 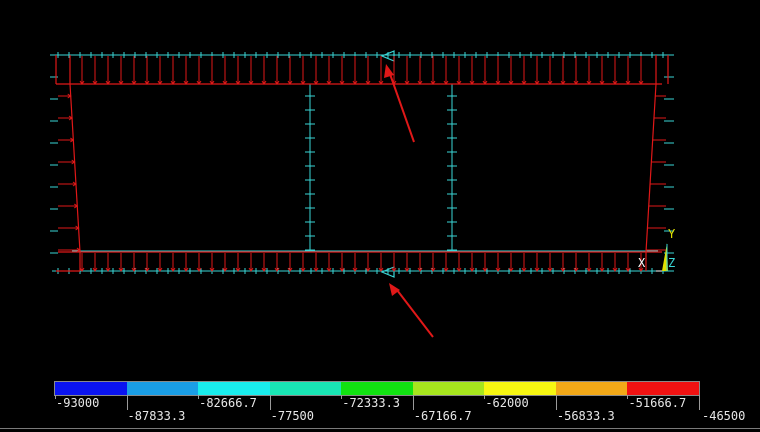 What do you see at coordinates (672, 234) in the screenshot?
I see `triad-y-label: Y` at bounding box center [672, 234].